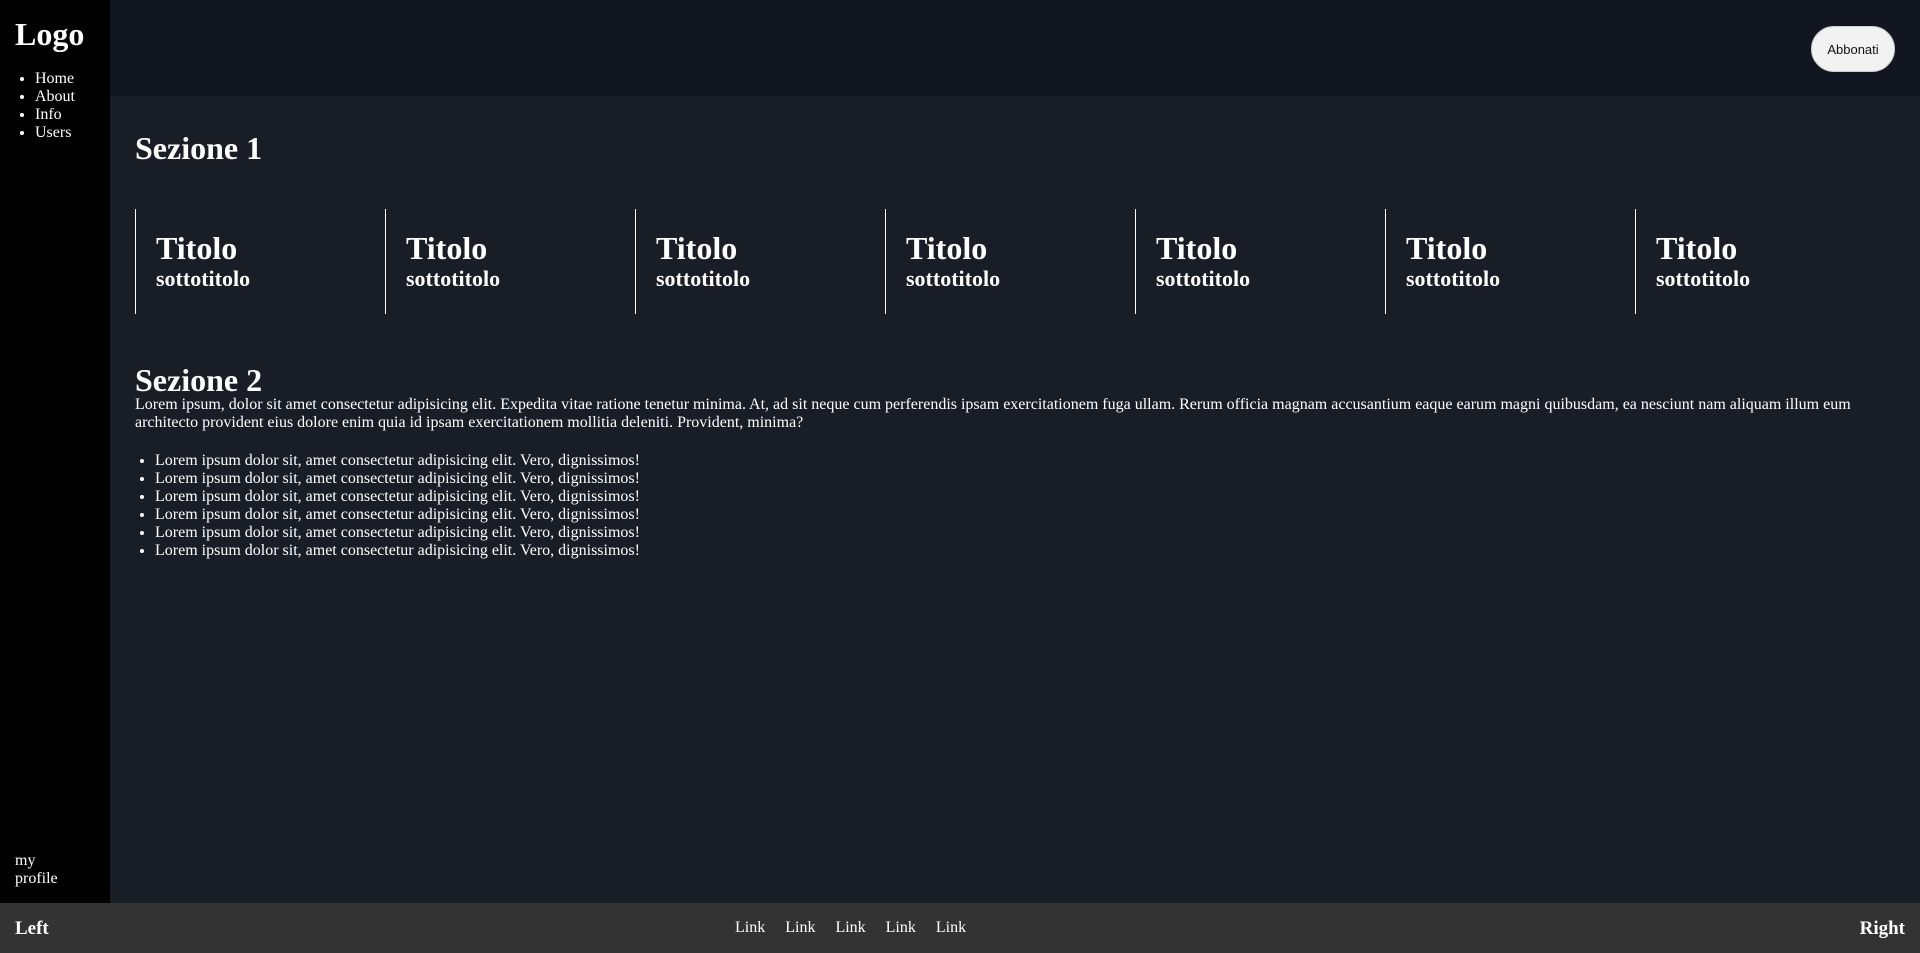 The height and width of the screenshot is (953, 1920). What do you see at coordinates (199, 148) in the screenshot?
I see `section-1-title: Sezione 1` at bounding box center [199, 148].